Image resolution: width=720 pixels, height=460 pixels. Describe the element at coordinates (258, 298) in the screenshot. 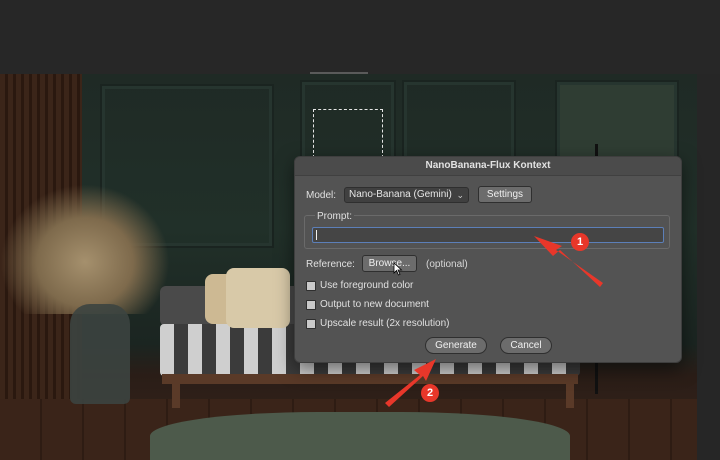

I see `pillow` at that location.